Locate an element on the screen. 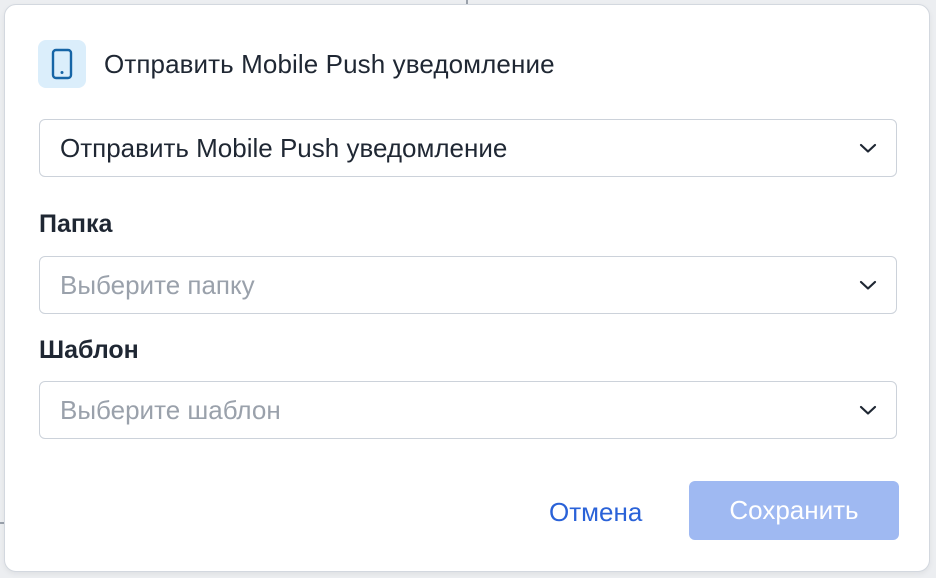 Image resolution: width=936 pixels, height=578 pixels. action-type-value: Отправить Mobile Push уведомление is located at coordinates (284, 147).